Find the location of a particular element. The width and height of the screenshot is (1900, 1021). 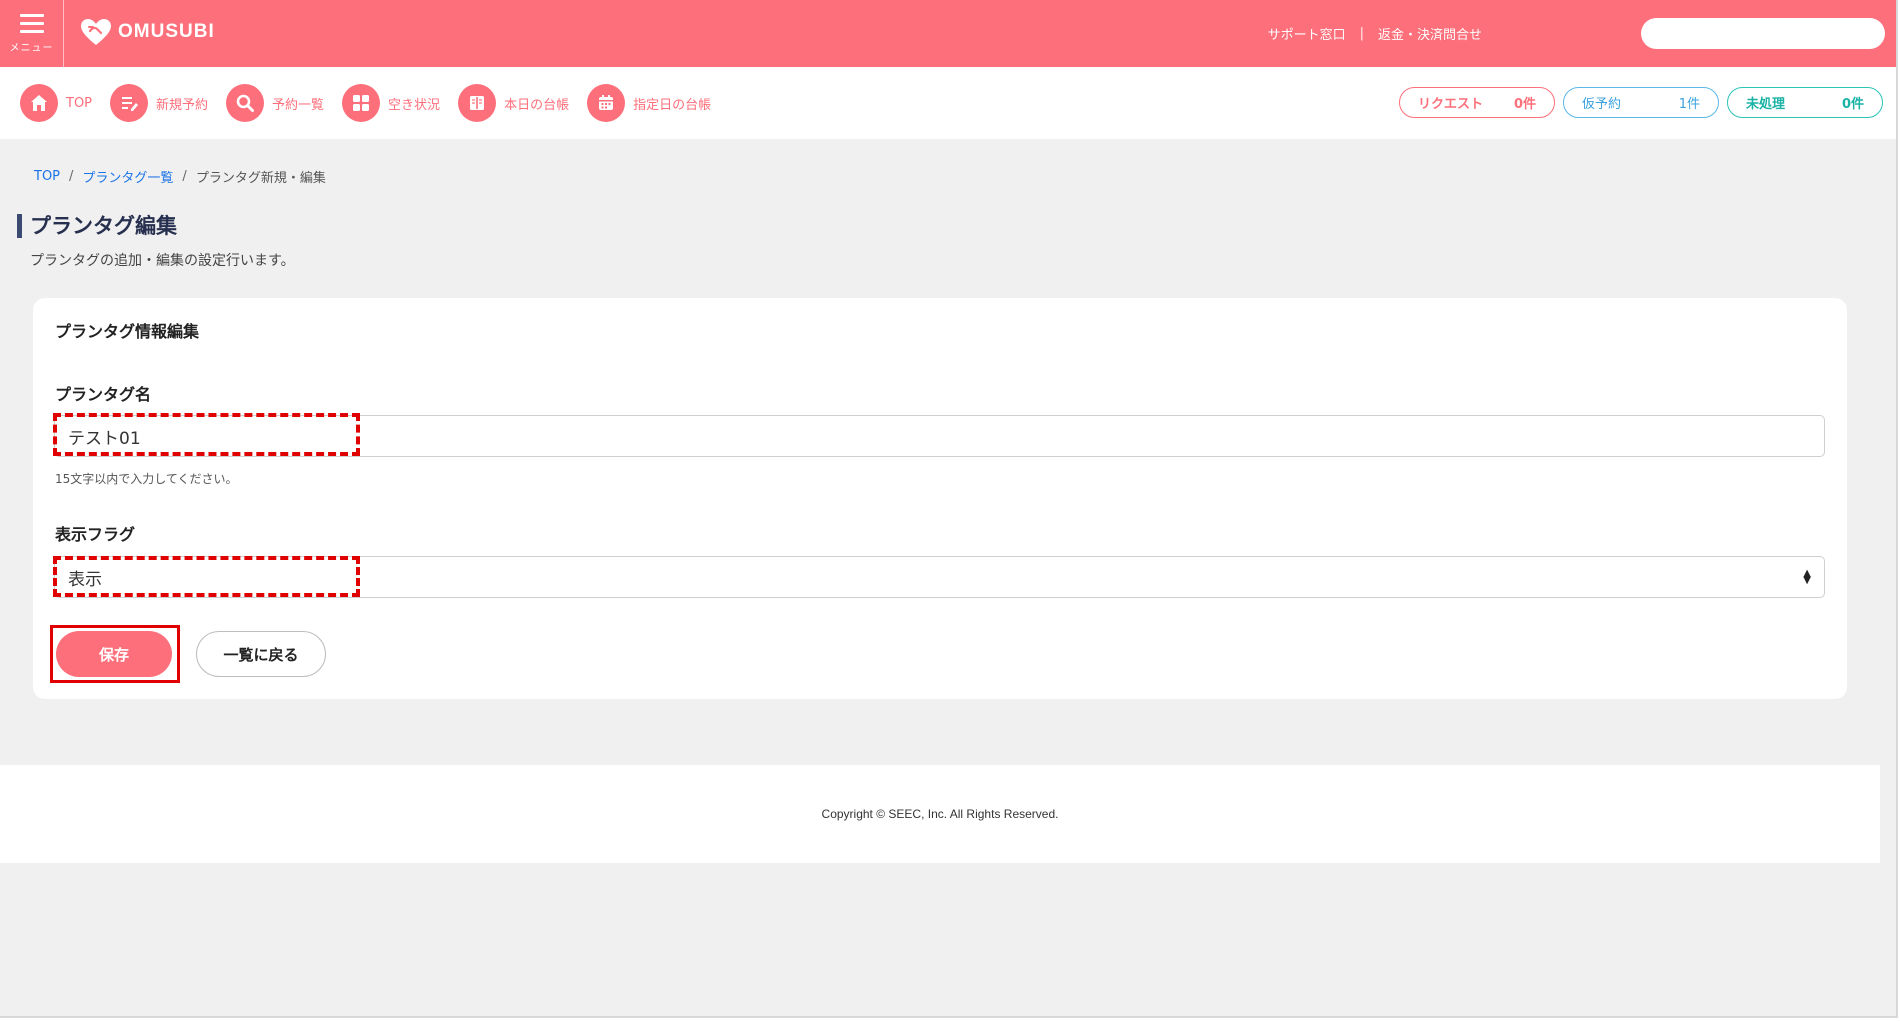

nav-item-today-ledger: 本日の台帳 is located at coordinates (513, 103).